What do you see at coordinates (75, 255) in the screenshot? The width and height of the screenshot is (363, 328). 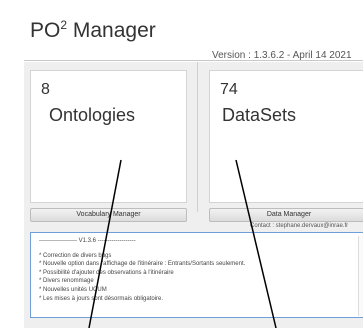 I see `changelog-line: * Correction de divers bugs` at bounding box center [75, 255].